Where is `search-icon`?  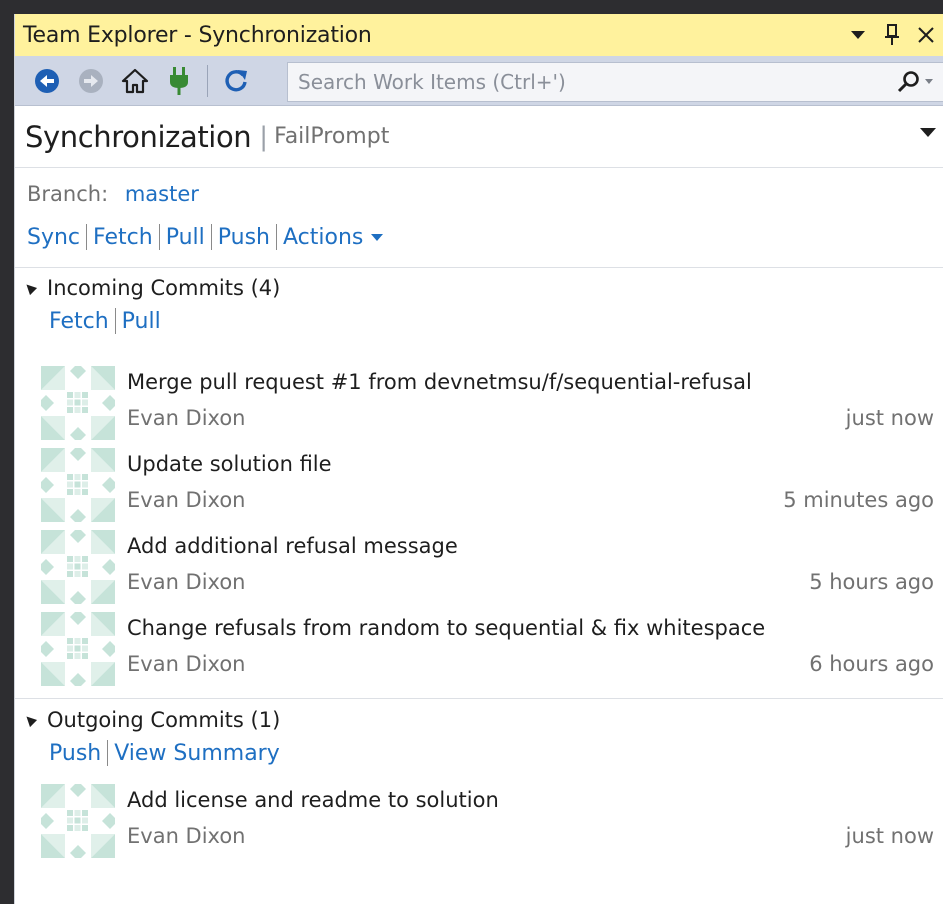 search-icon is located at coordinates (908, 82).